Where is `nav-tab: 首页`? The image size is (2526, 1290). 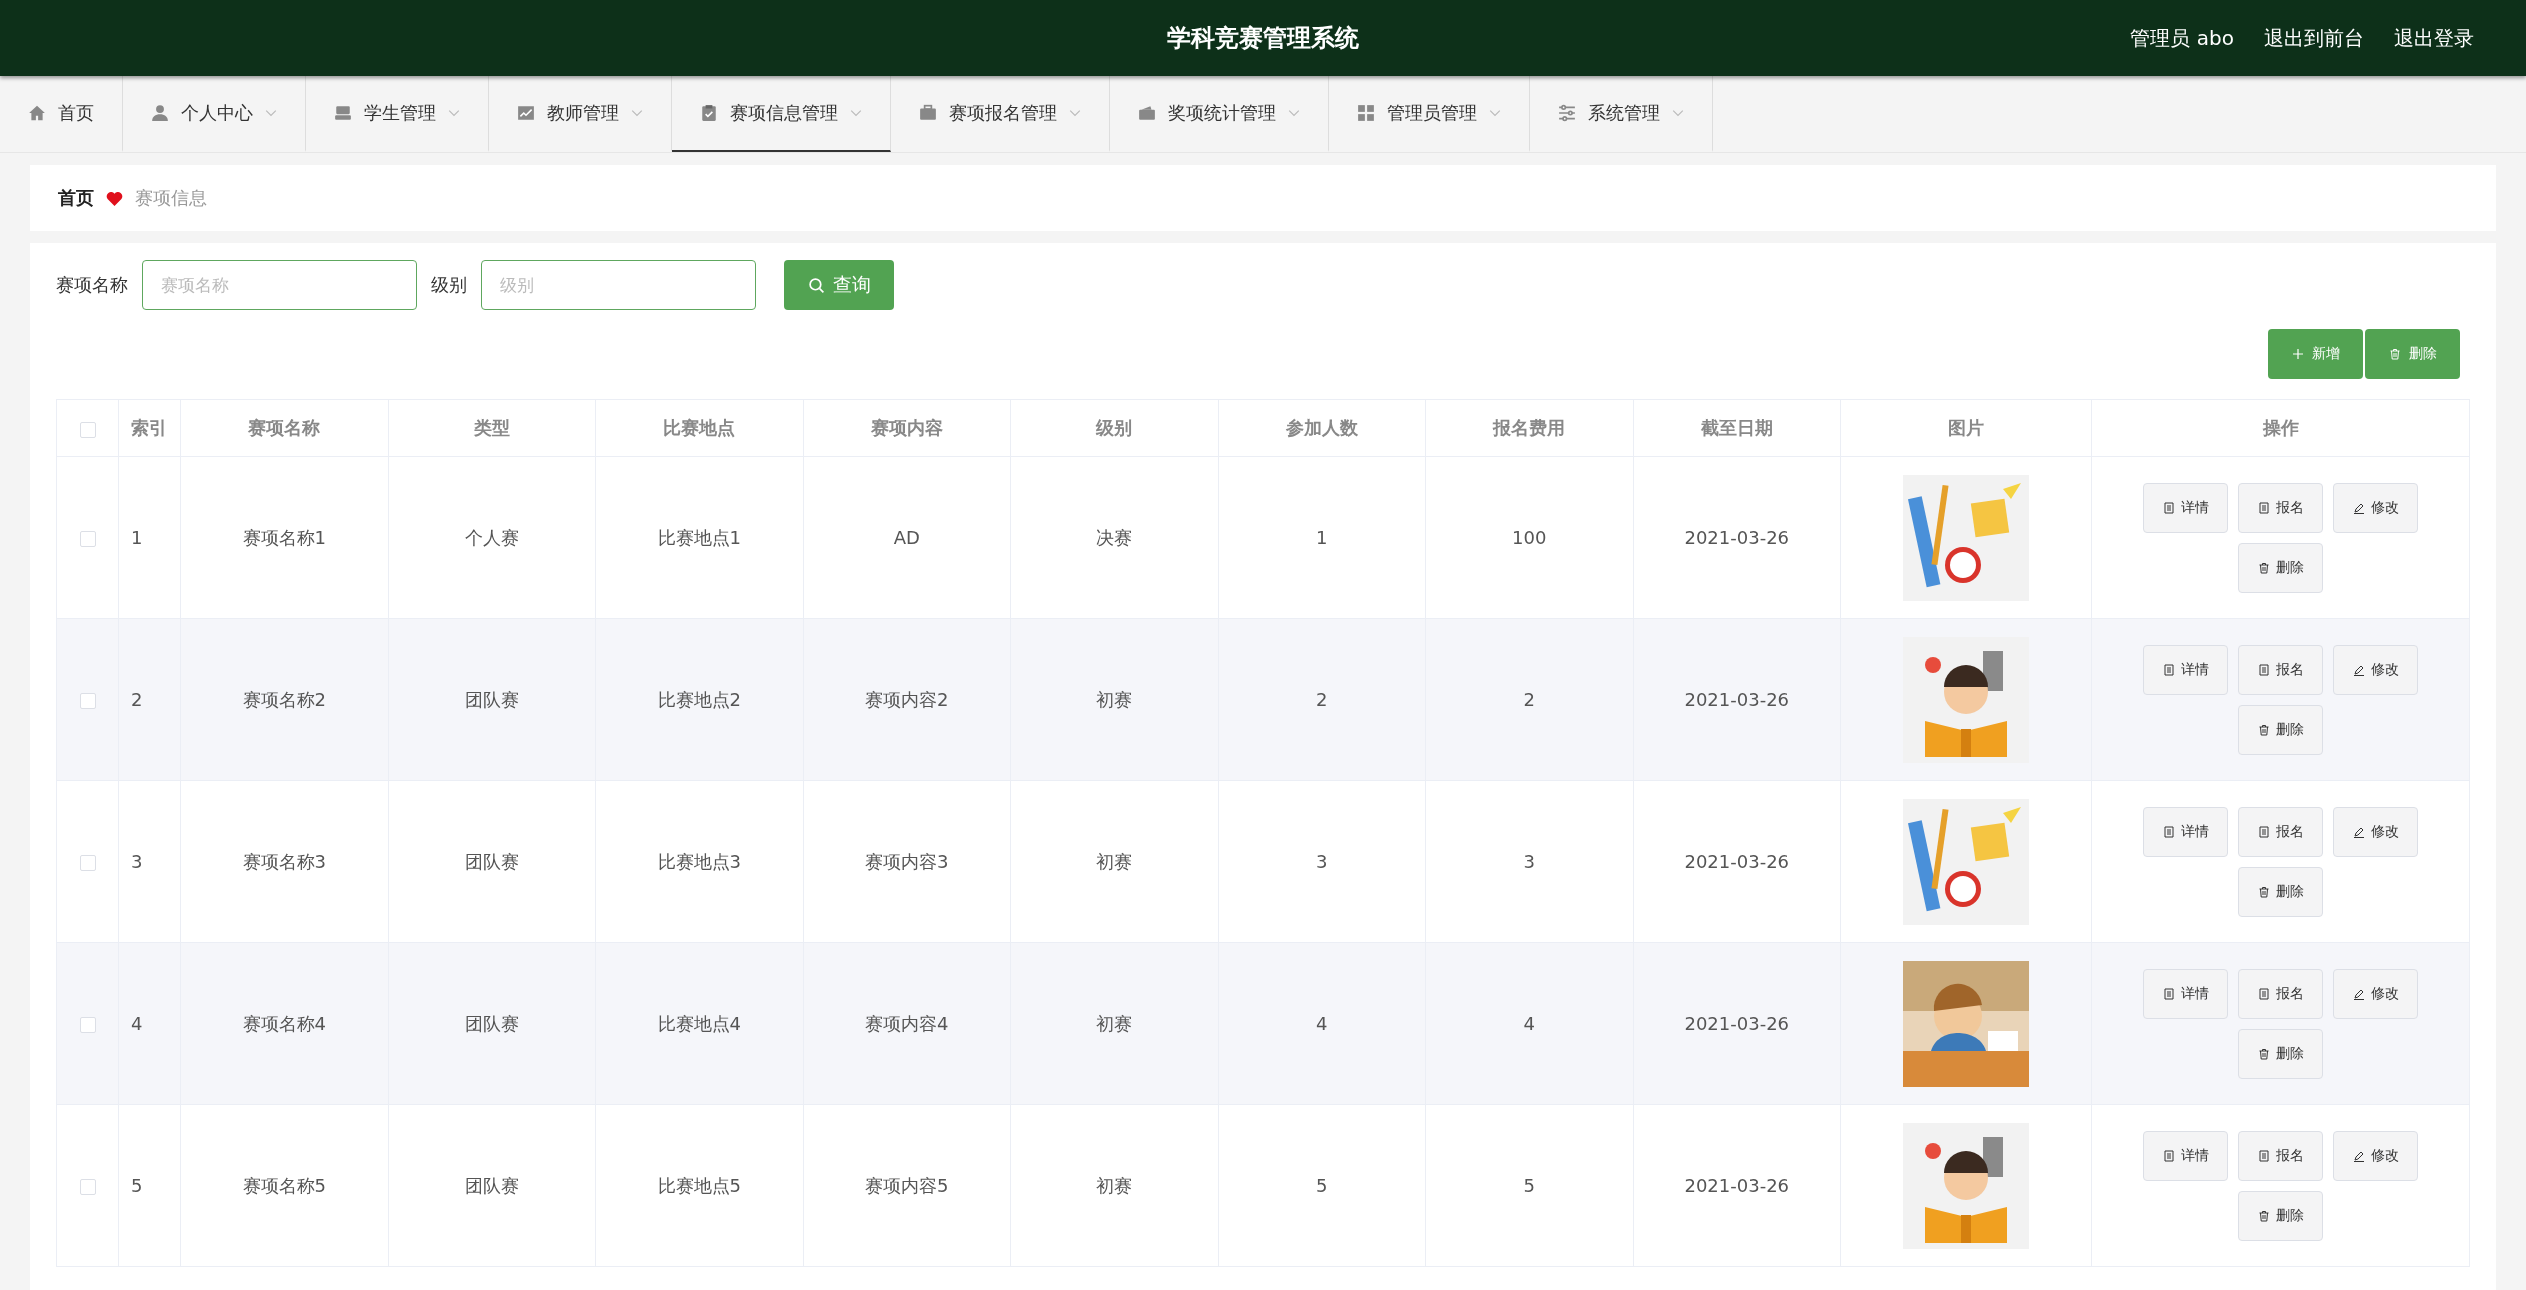
nav-tab: 首页 is located at coordinates (61, 114).